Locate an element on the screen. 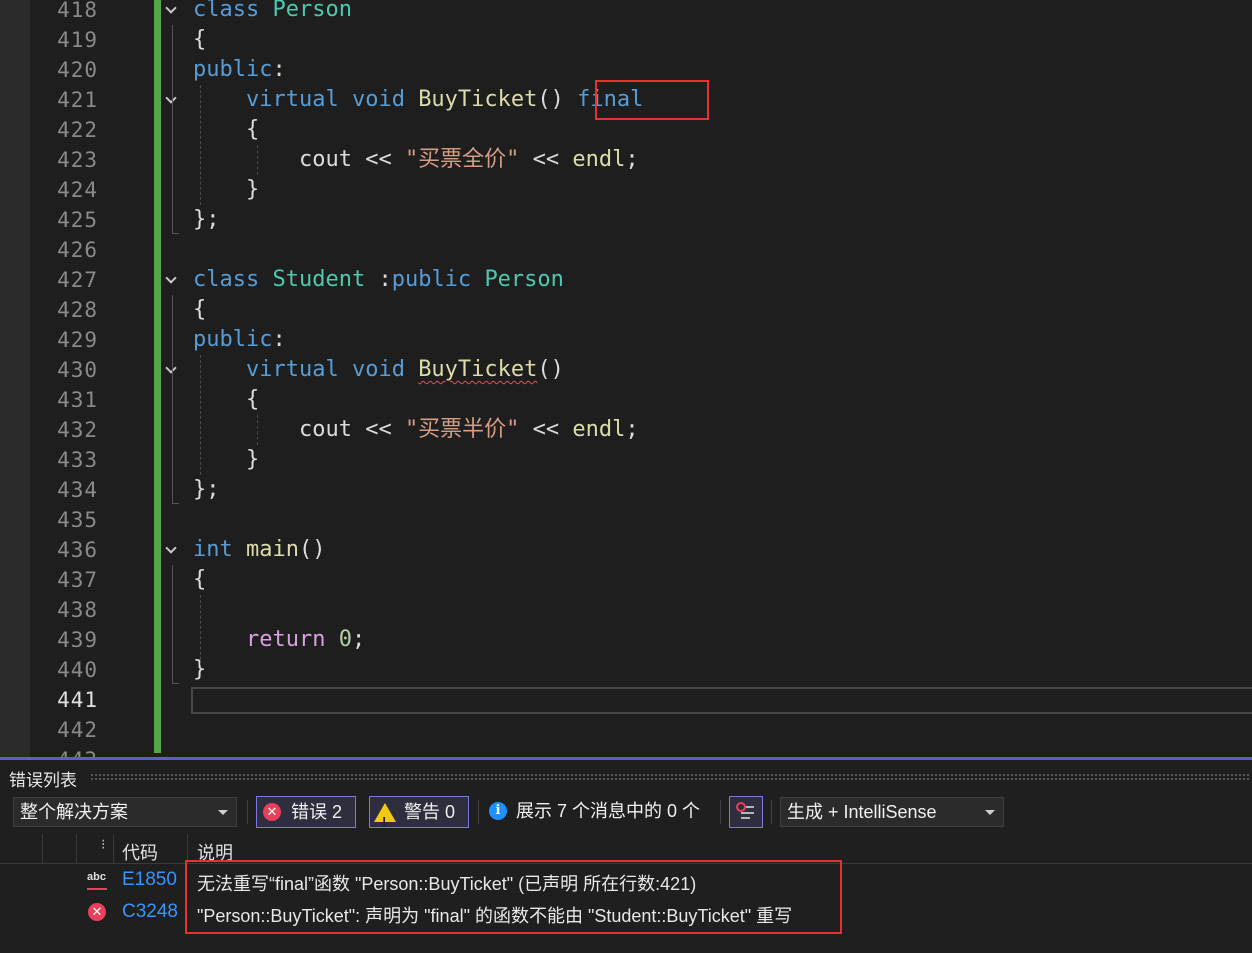 This screenshot has width=1252, height=953. code-token: Student is located at coordinates (319, 279).